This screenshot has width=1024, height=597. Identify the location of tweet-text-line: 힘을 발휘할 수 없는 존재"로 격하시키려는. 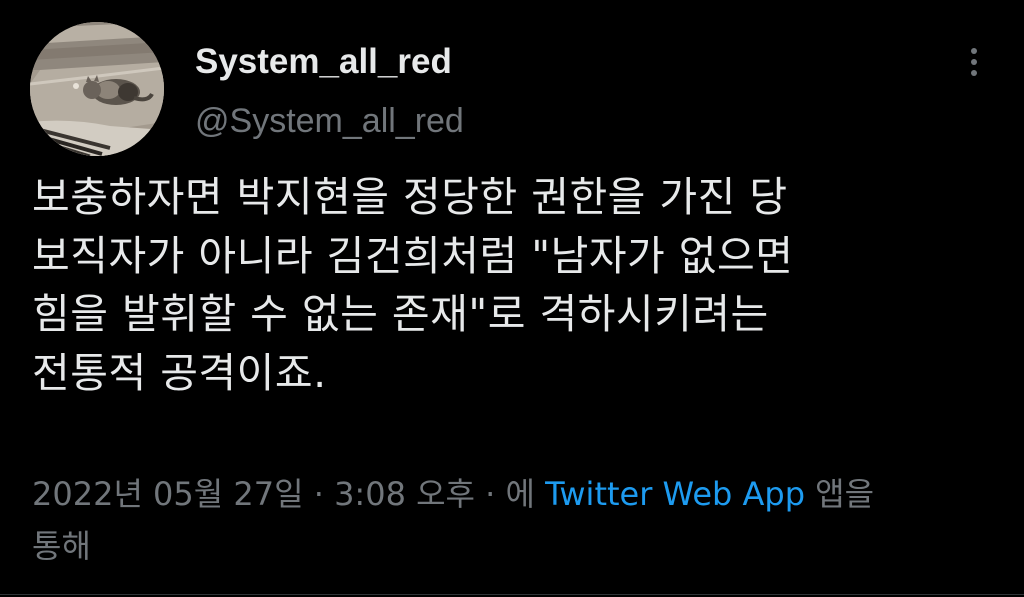
(400, 314).